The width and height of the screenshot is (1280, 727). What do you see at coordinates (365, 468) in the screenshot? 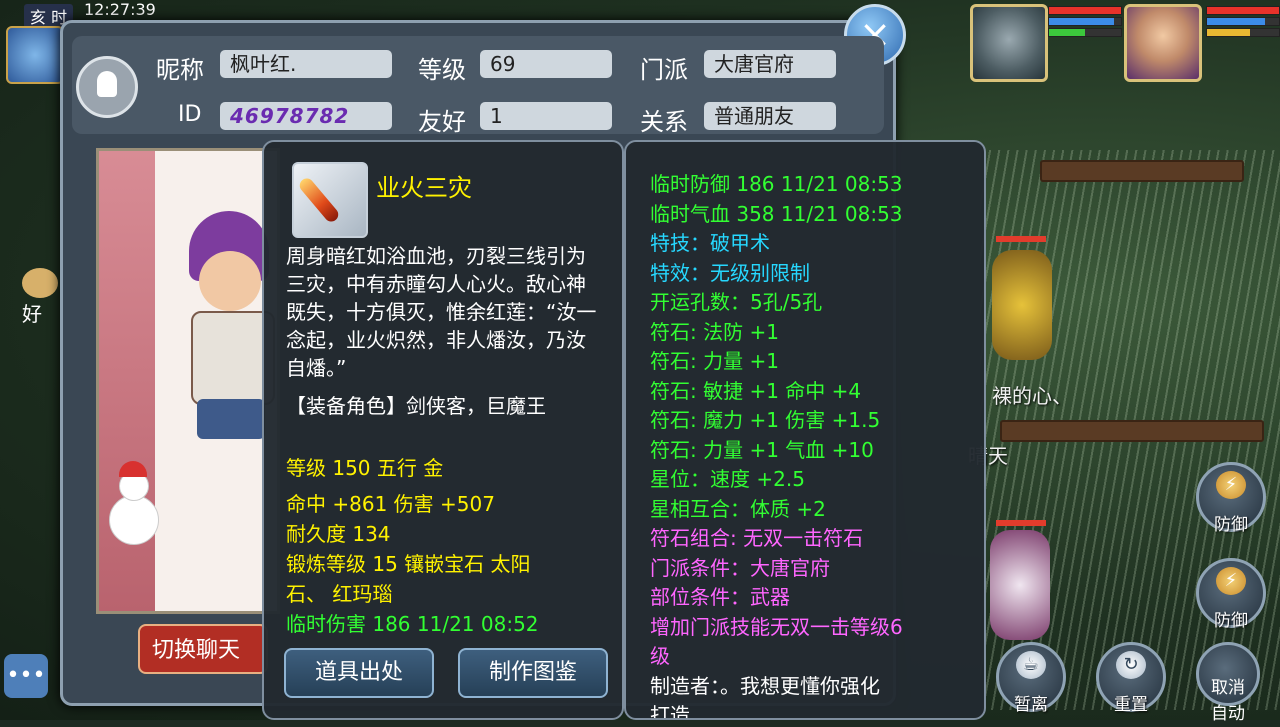
I see `item-level-line: 等级 150 五行 金` at bounding box center [365, 468].